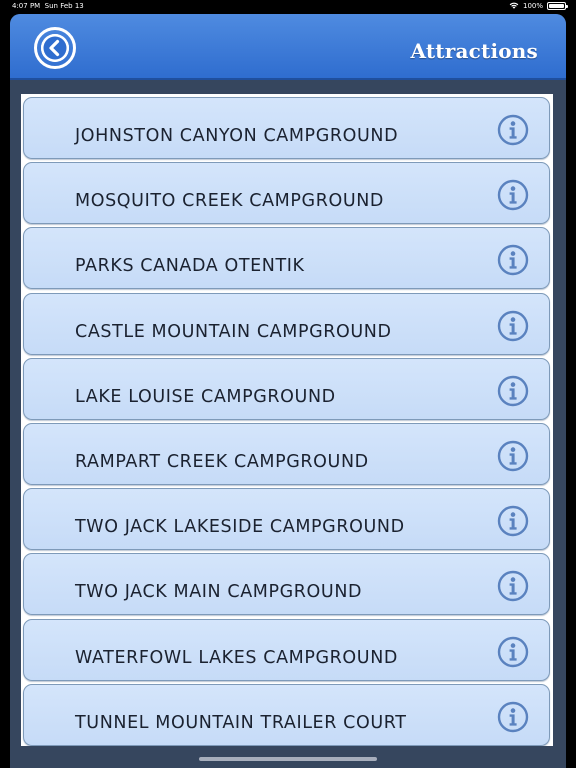 Image resolution: width=576 pixels, height=768 pixels. What do you see at coordinates (288, 7) in the screenshot?
I see `status-bar: 4:07 PM Sun Feb 13 100%` at bounding box center [288, 7].